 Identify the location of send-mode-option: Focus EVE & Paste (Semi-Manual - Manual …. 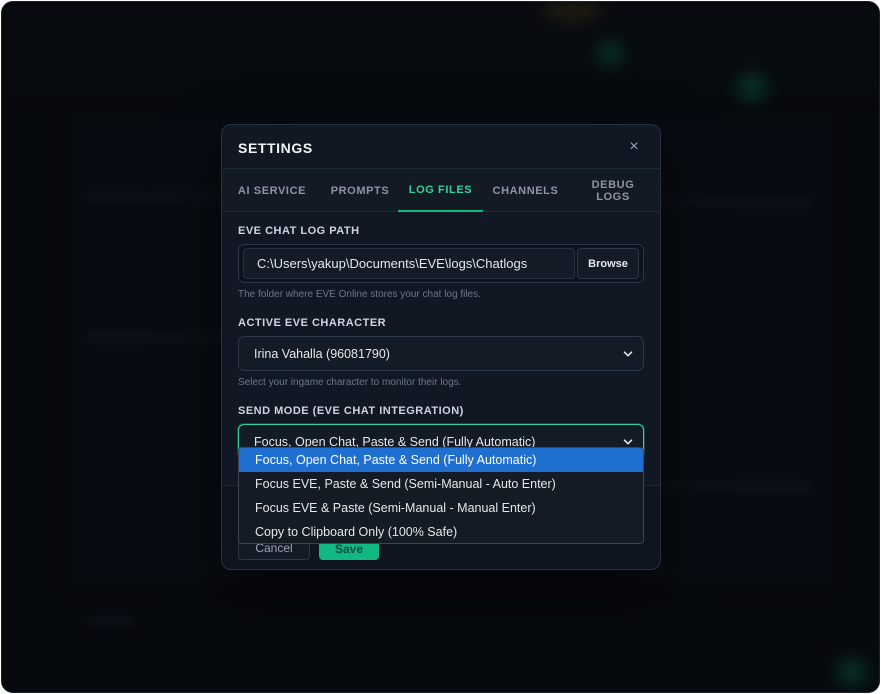
(441, 508).